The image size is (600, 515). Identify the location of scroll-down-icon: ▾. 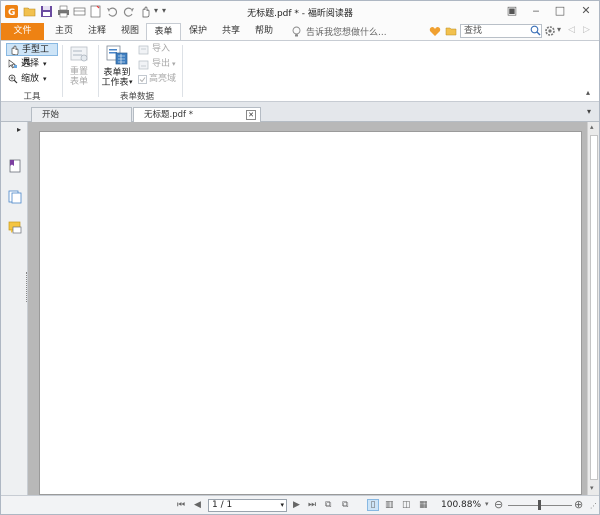
(592, 488).